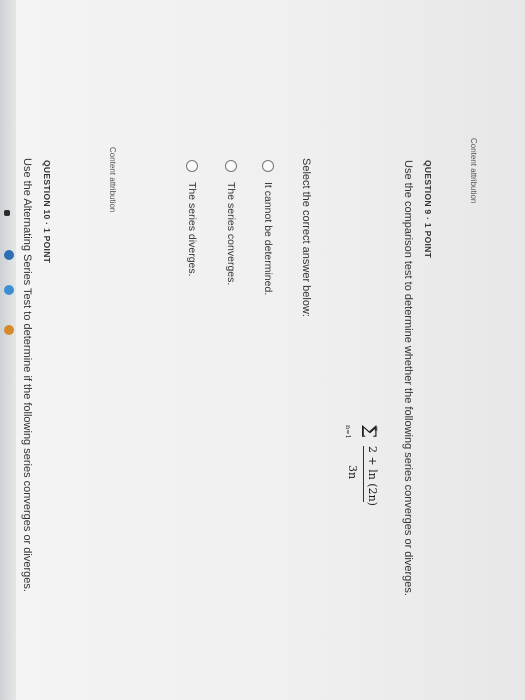 This screenshot has width=525, height=700. What do you see at coordinates (352, 472) in the screenshot?
I see `fraction-denominator: 3n` at bounding box center [352, 472].